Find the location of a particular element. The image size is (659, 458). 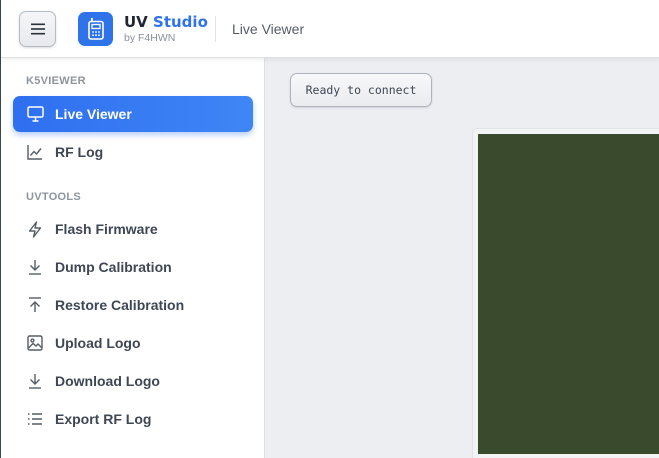

sidebar-item-label: Flash Firmware is located at coordinates (106, 229).